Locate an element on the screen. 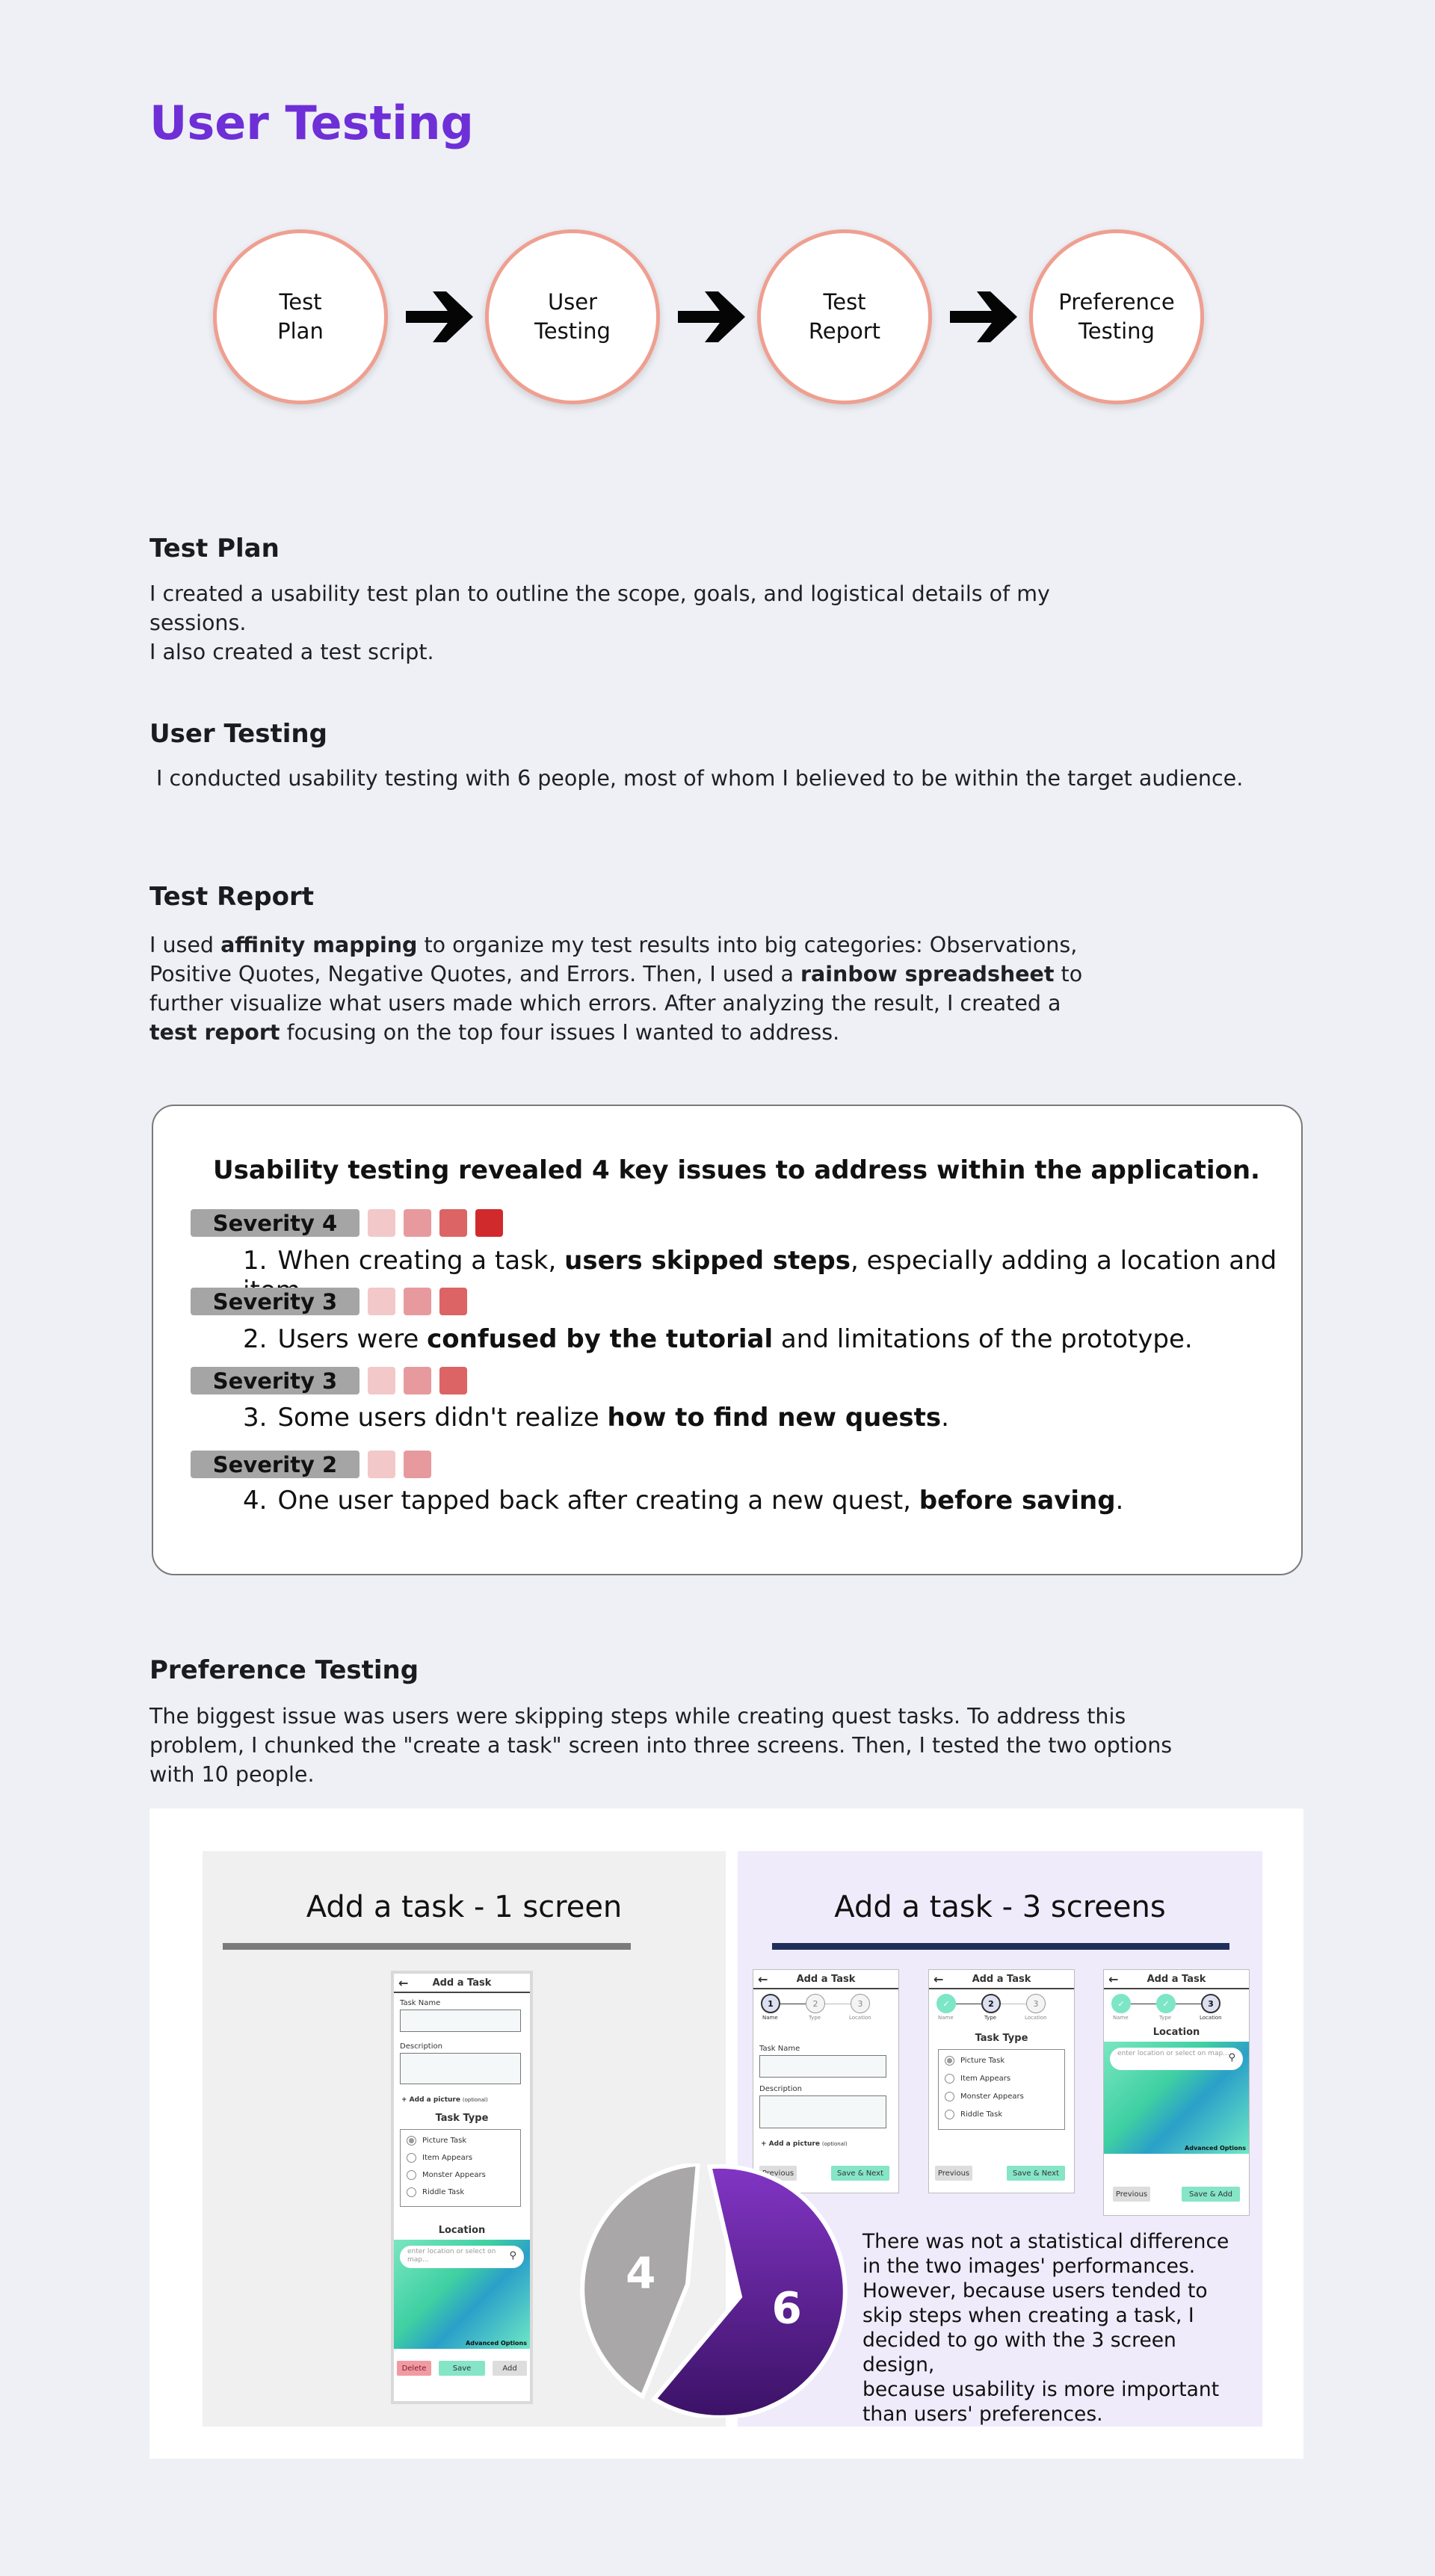 The width and height of the screenshot is (1435, 2576). arrow-right-icon is located at coordinates (984, 317).